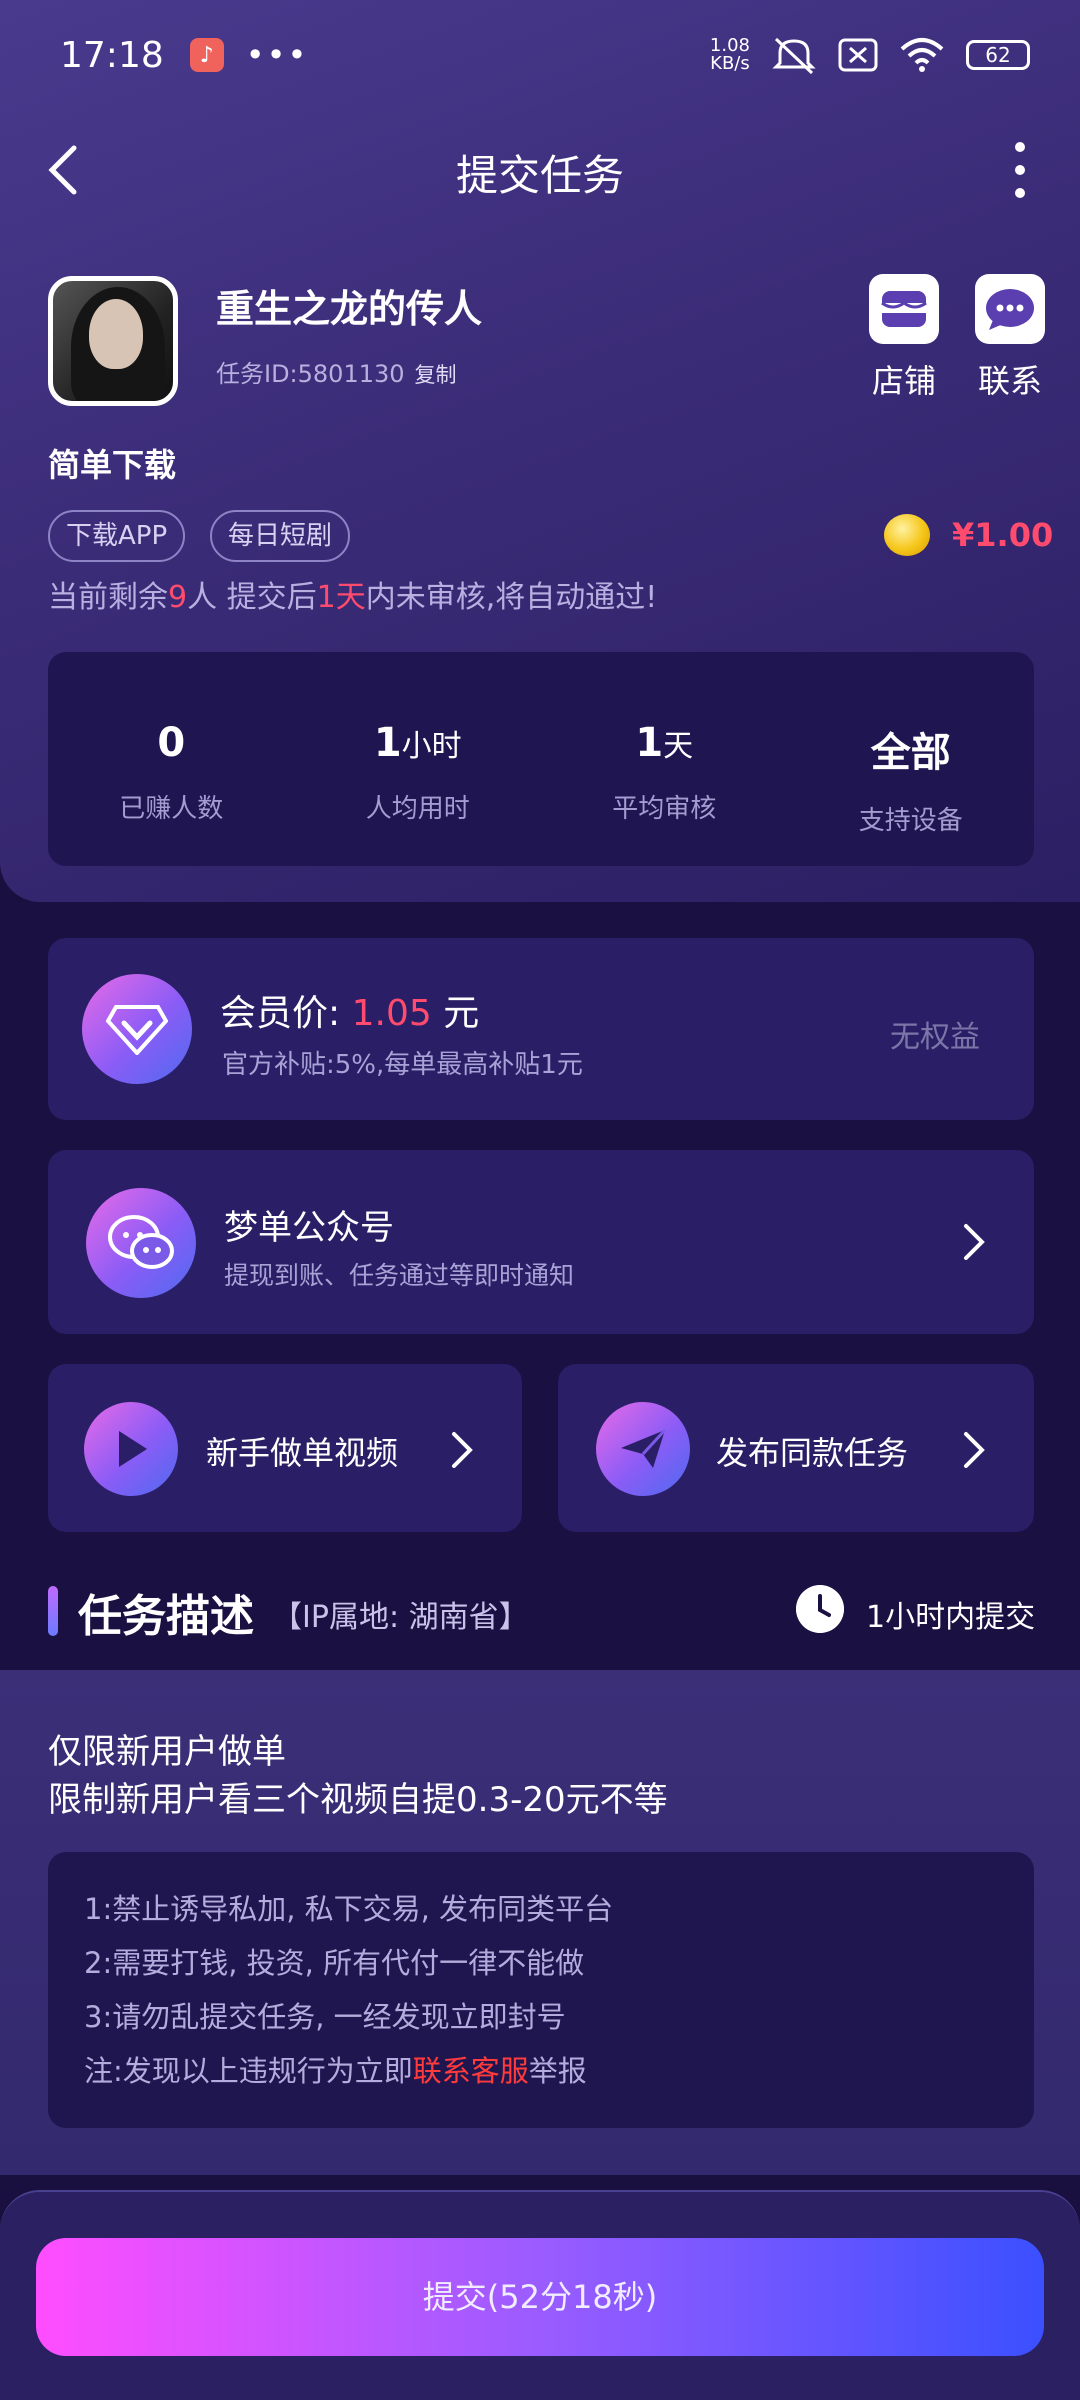 This screenshot has width=1080, height=2400. Describe the element at coordinates (112, 55) in the screenshot. I see `status-time: 17:18` at that location.